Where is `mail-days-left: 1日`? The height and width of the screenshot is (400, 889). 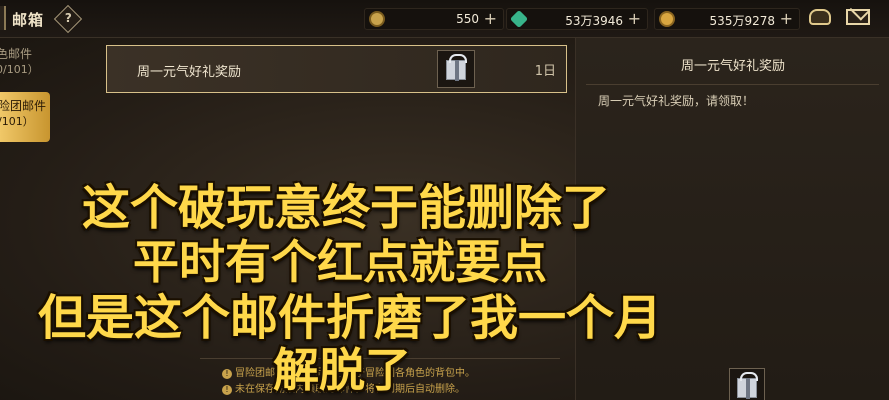
mail-days-left: 1日 is located at coordinates (545, 71).